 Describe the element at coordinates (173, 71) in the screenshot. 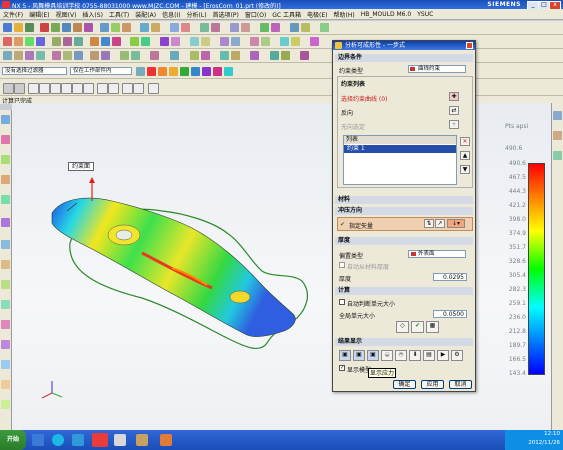

I see `midpoint-icon` at that location.